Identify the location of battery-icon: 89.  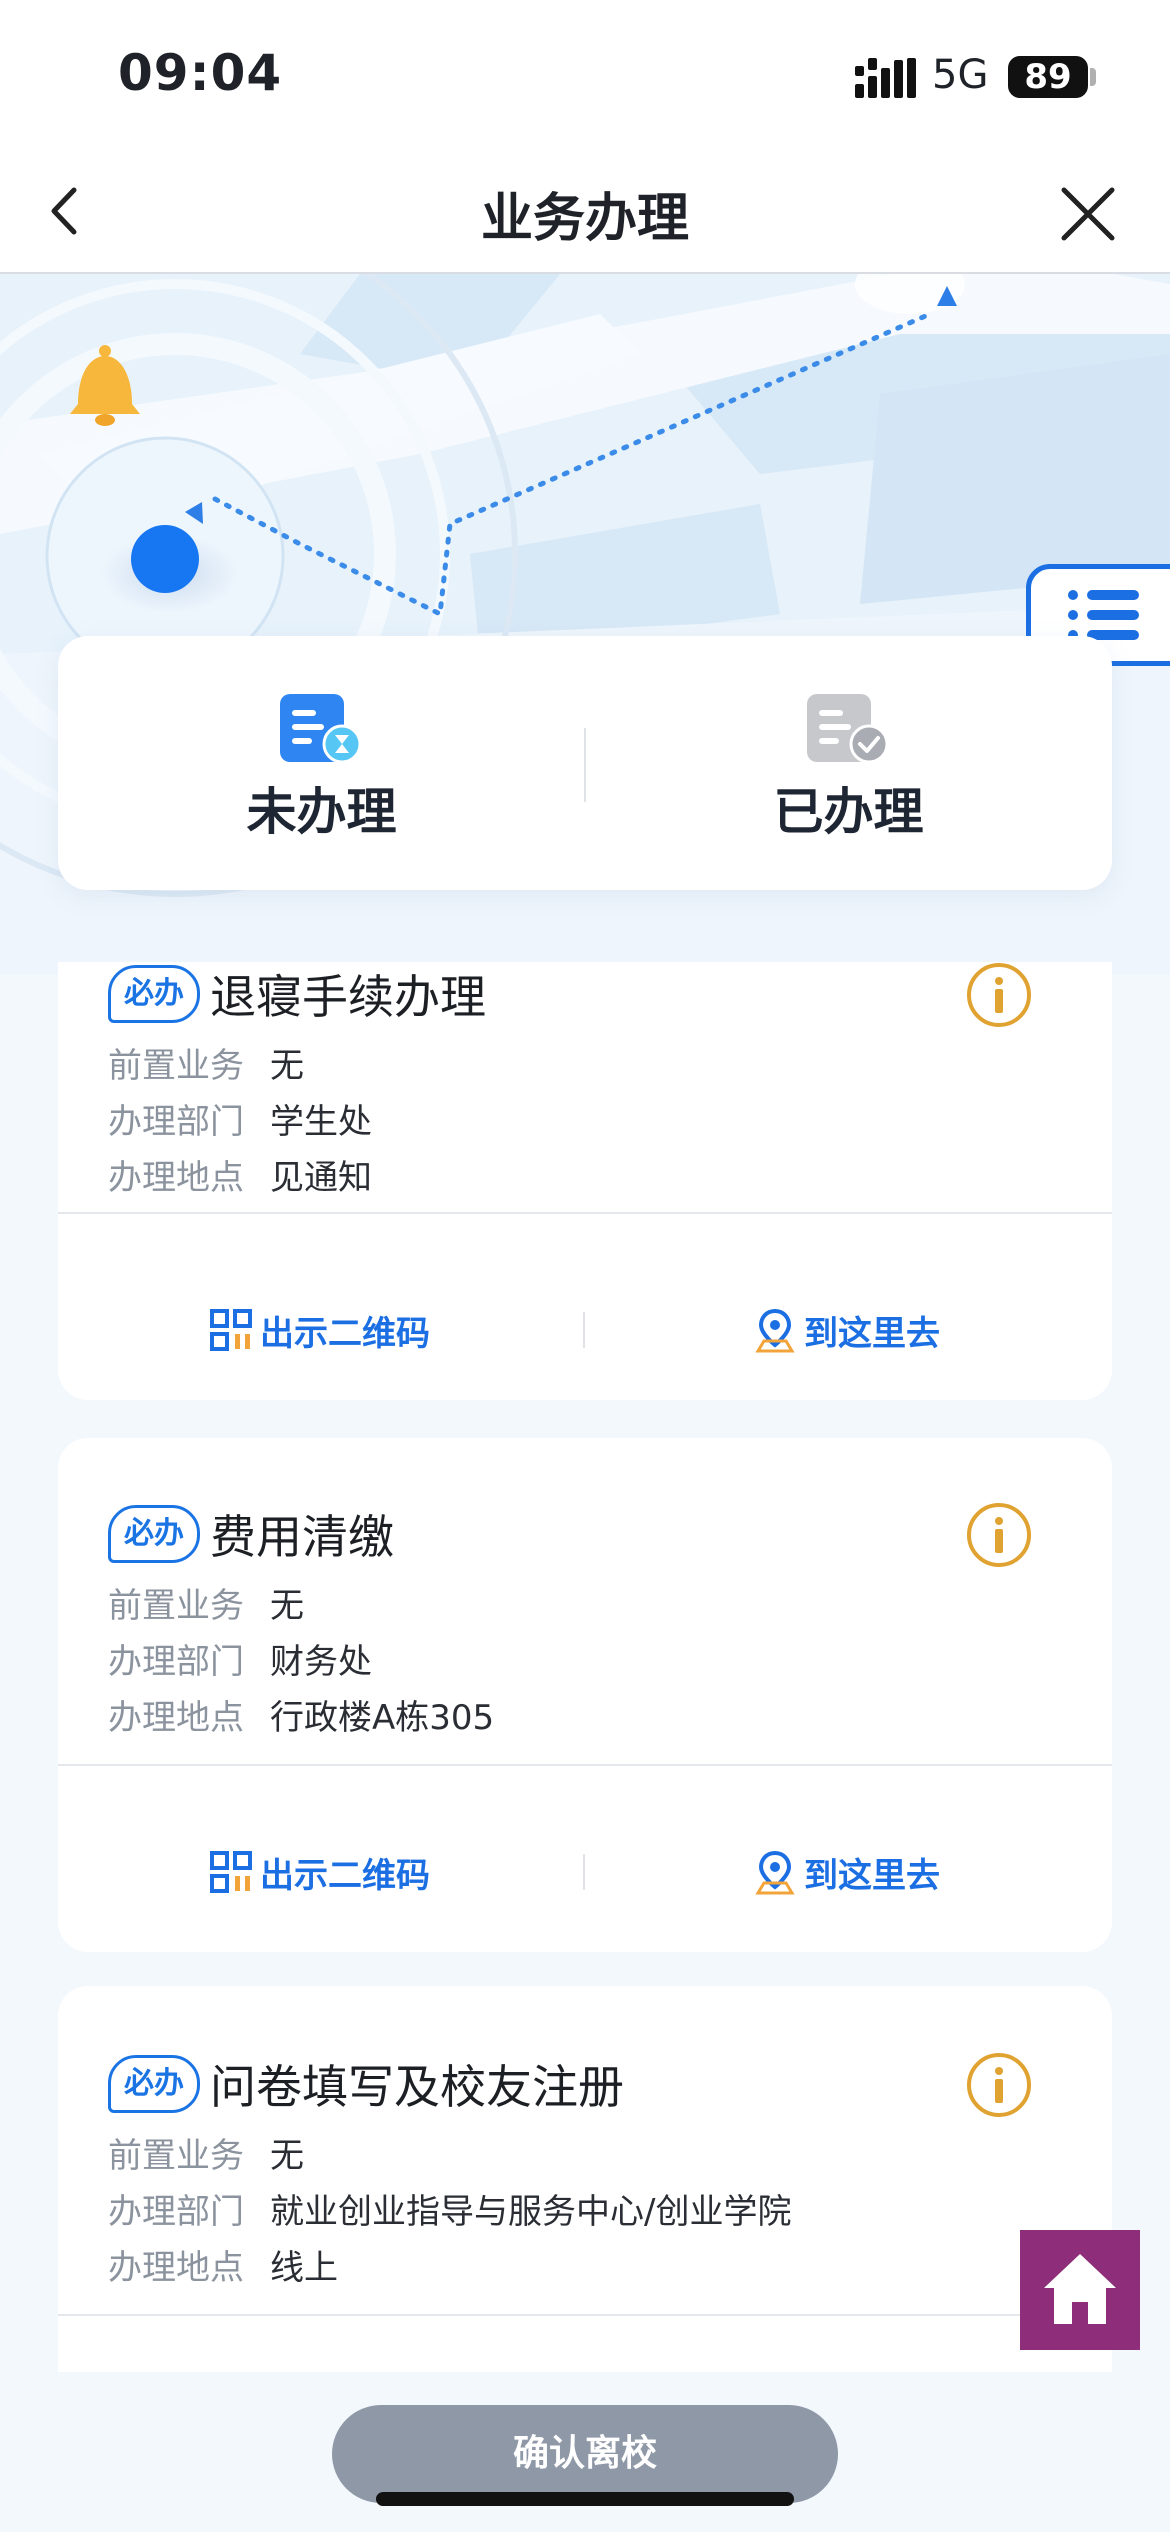
(1048, 77).